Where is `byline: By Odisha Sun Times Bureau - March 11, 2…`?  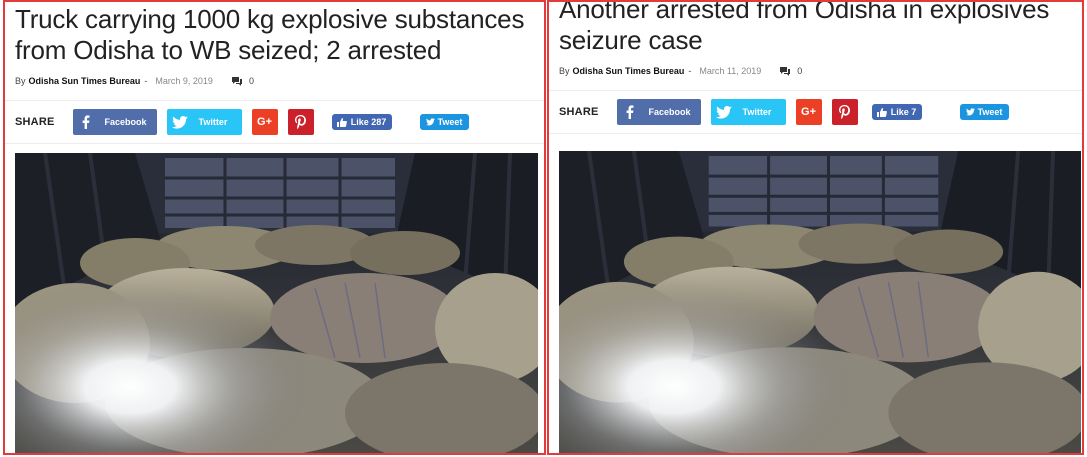
byline: By Odisha Sun Times Bureau - March 11, 2… is located at coordinates (820, 71).